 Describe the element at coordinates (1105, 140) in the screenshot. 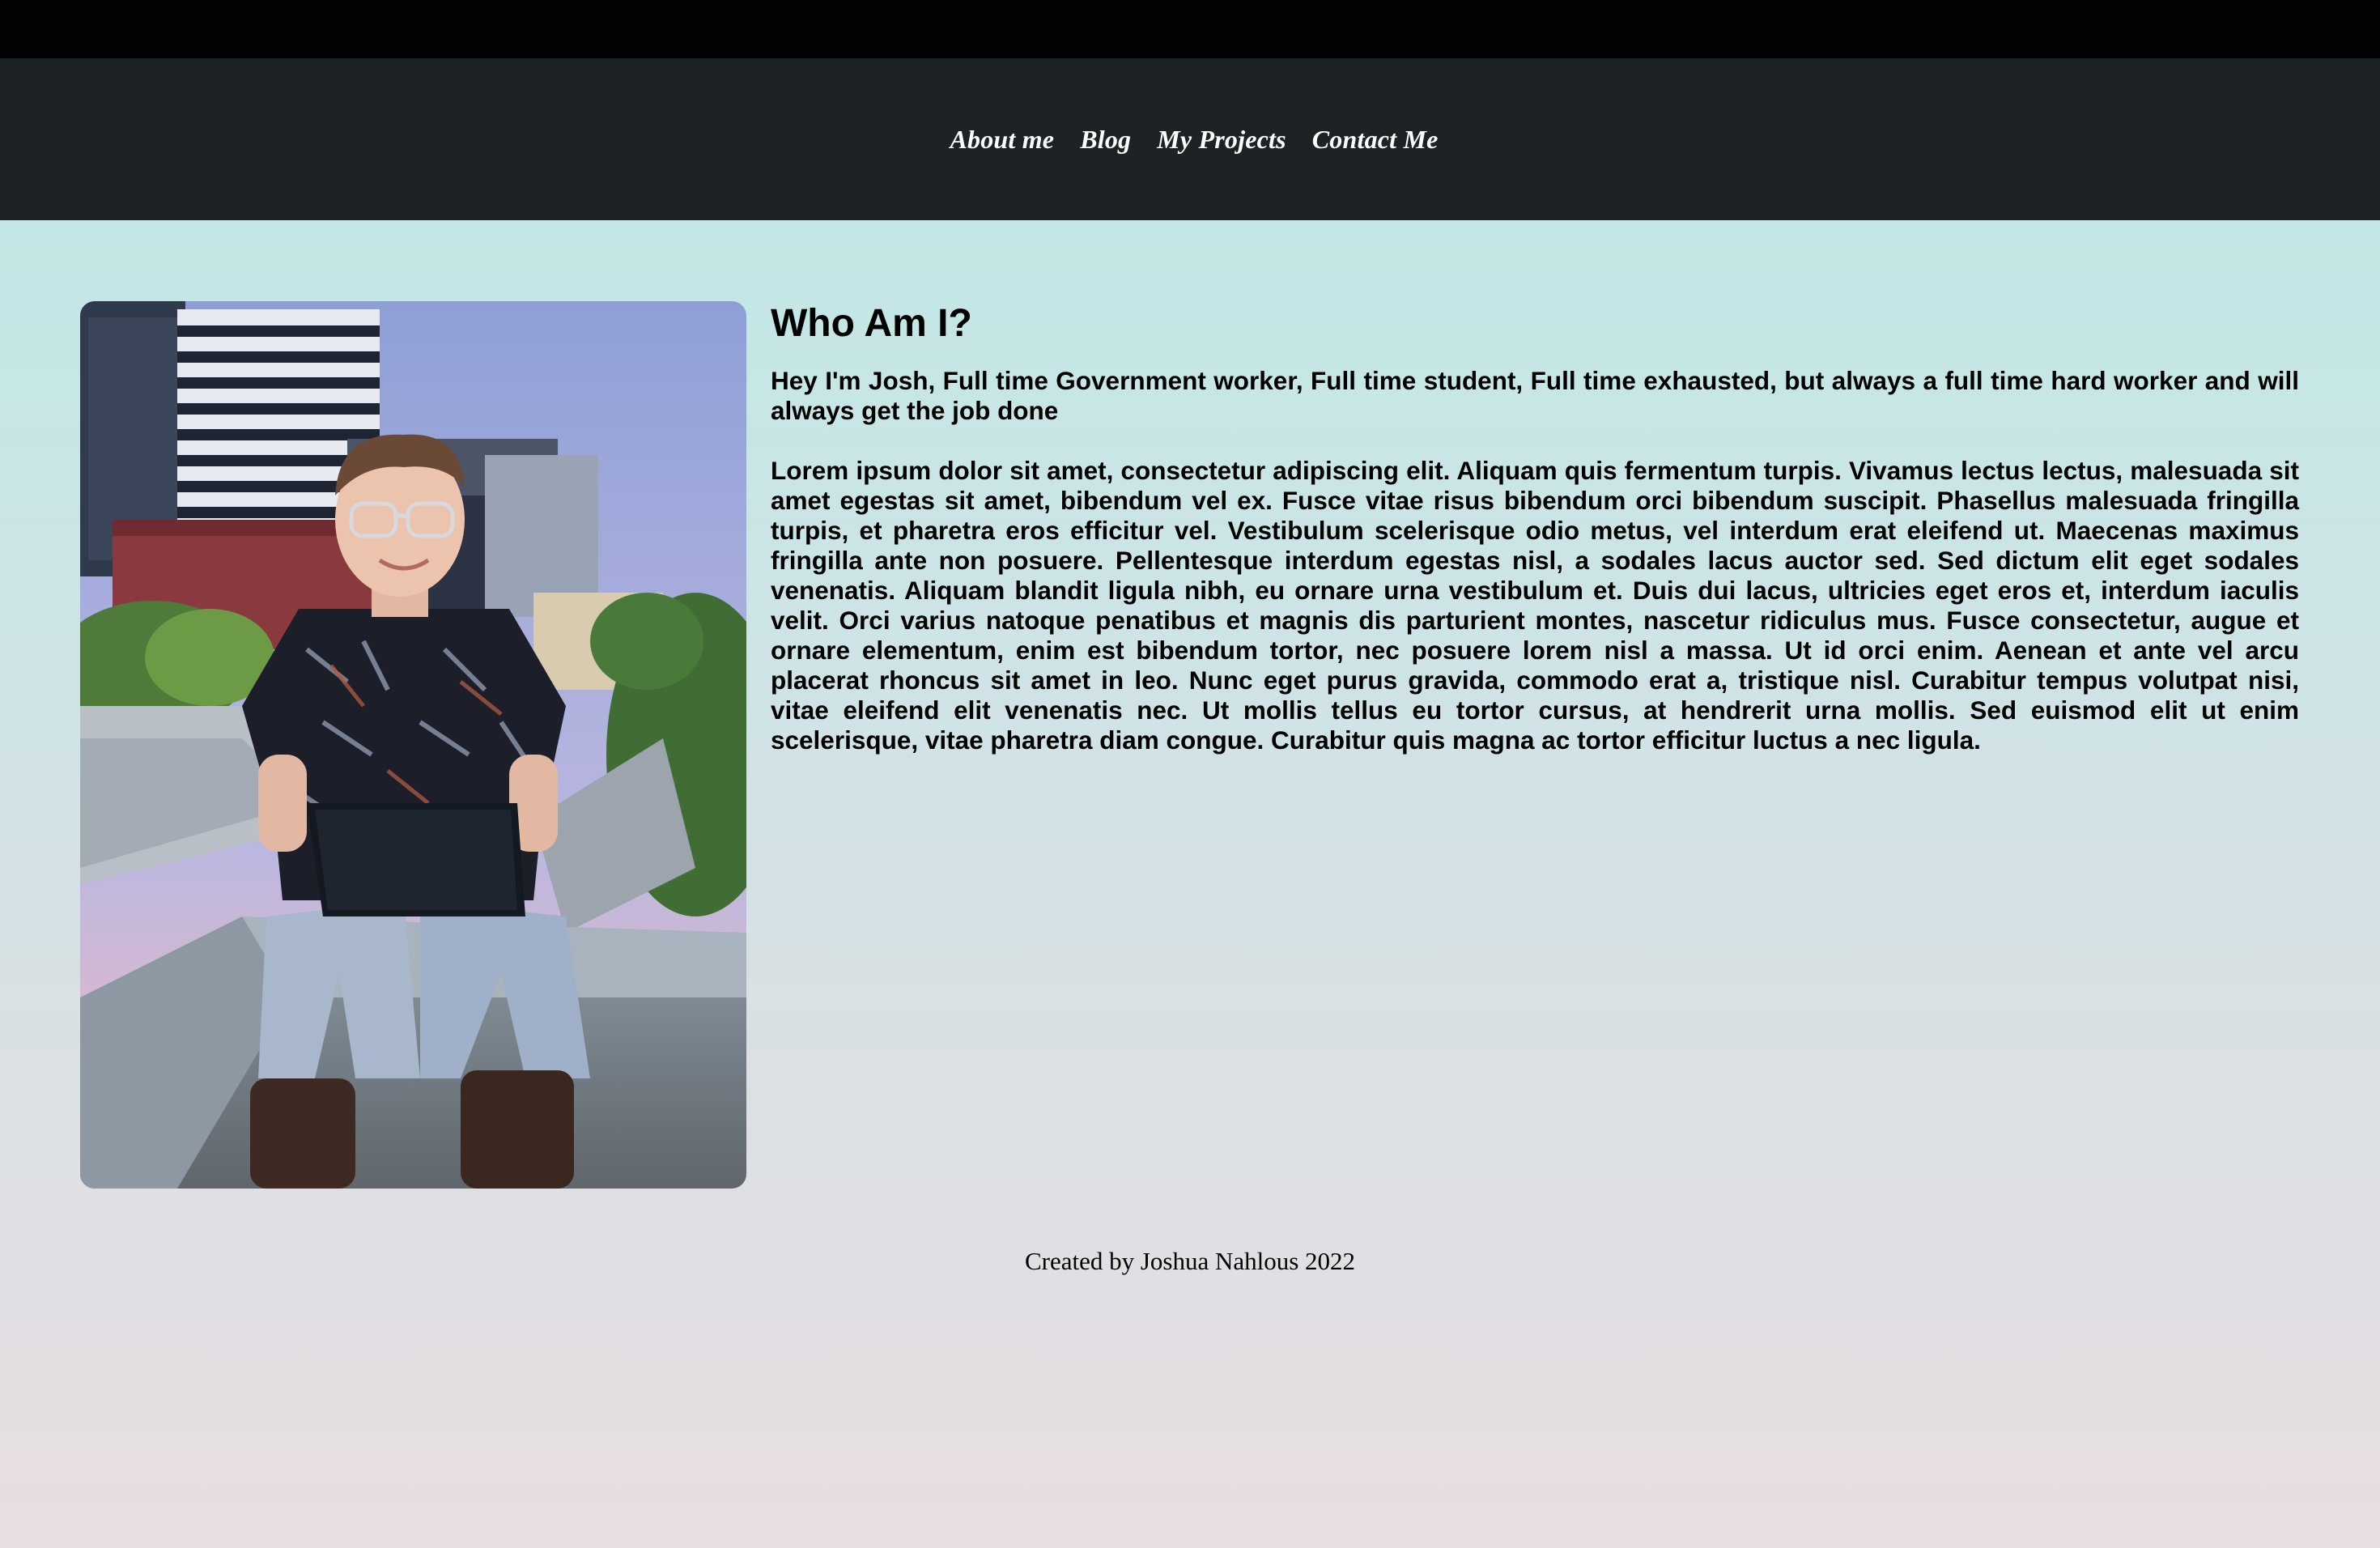

I see `nav-link-blog: Blog` at that location.